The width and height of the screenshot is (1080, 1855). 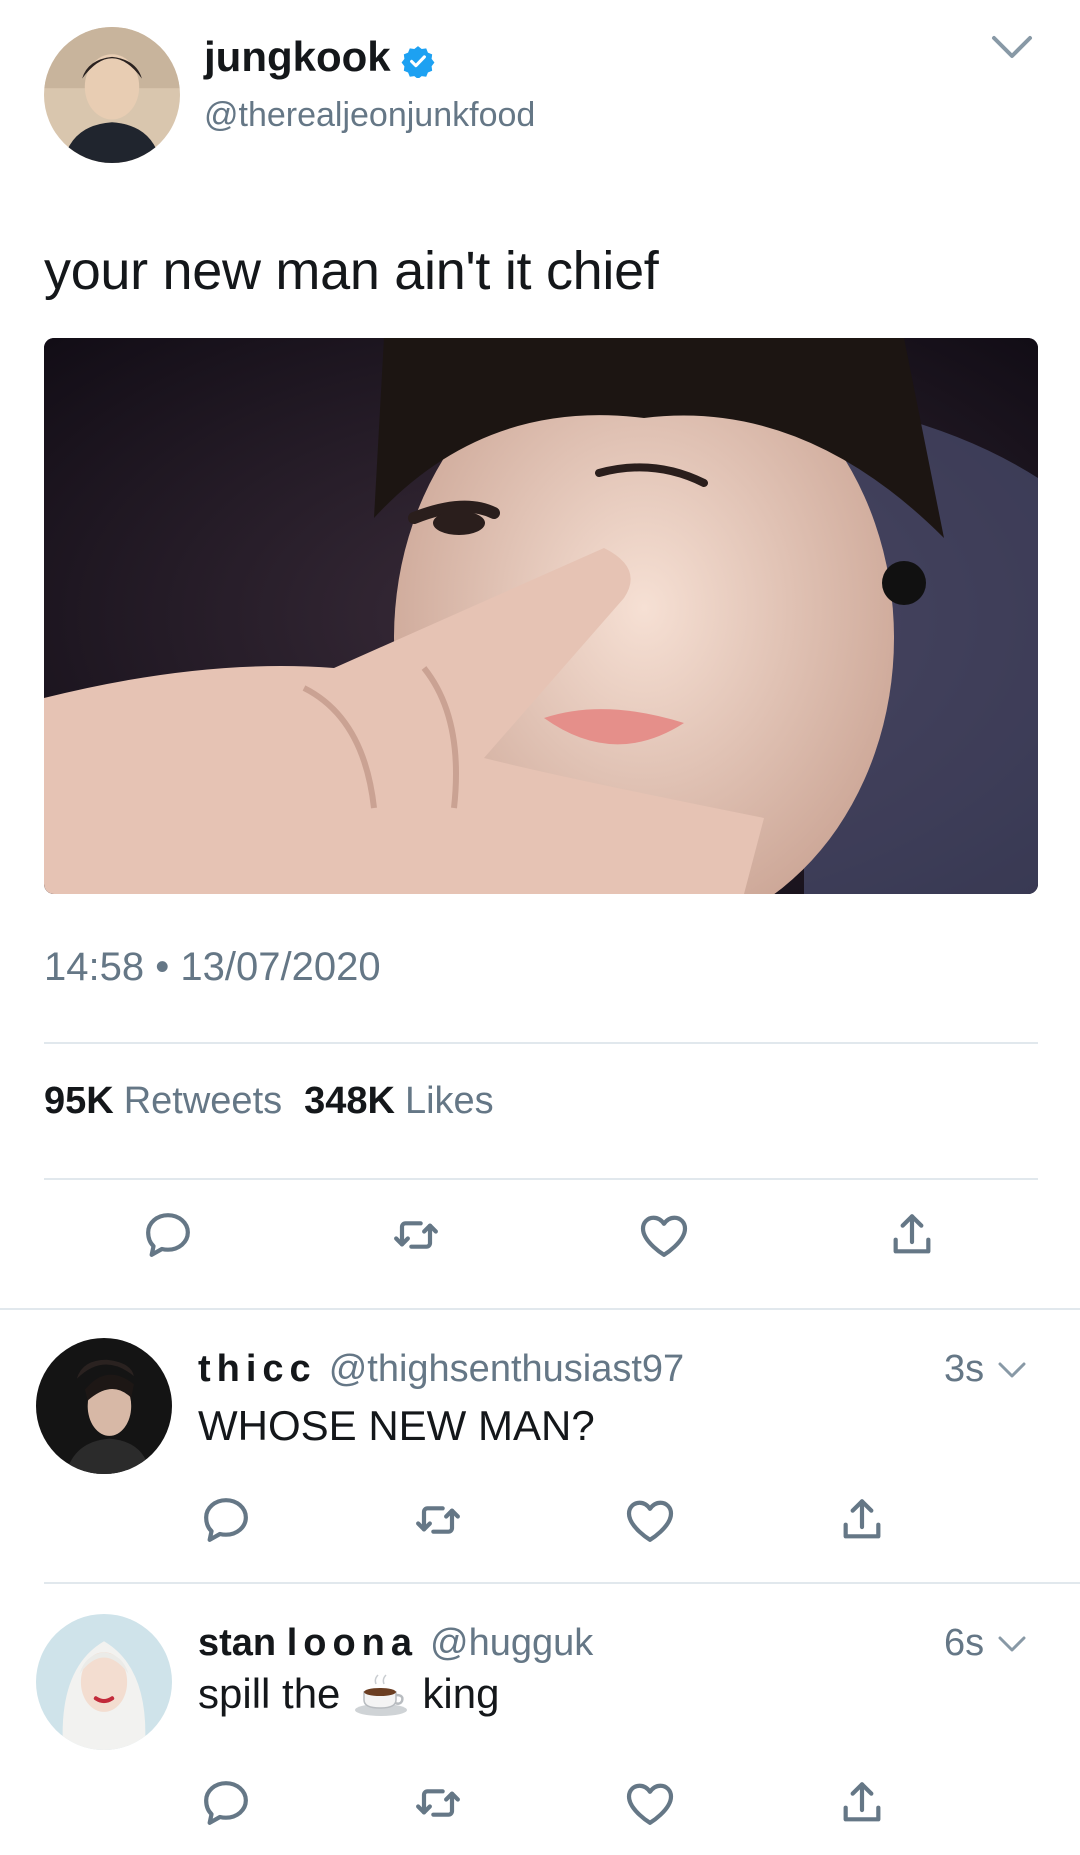 What do you see at coordinates (297, 56) in the screenshot?
I see `author-name-text: jungkook` at bounding box center [297, 56].